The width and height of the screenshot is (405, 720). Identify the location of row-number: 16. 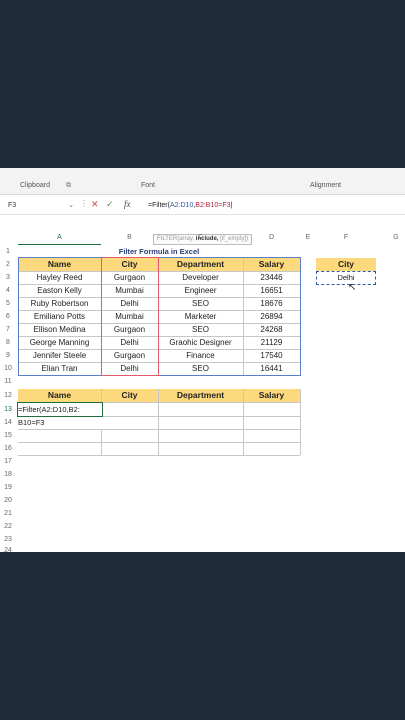
(8, 448).